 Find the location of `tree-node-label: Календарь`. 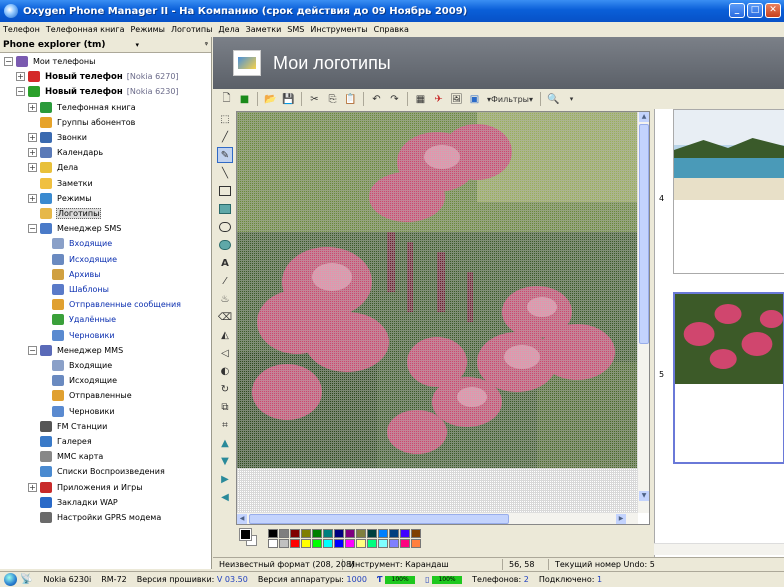

tree-node-label: Календарь is located at coordinates (80, 152).